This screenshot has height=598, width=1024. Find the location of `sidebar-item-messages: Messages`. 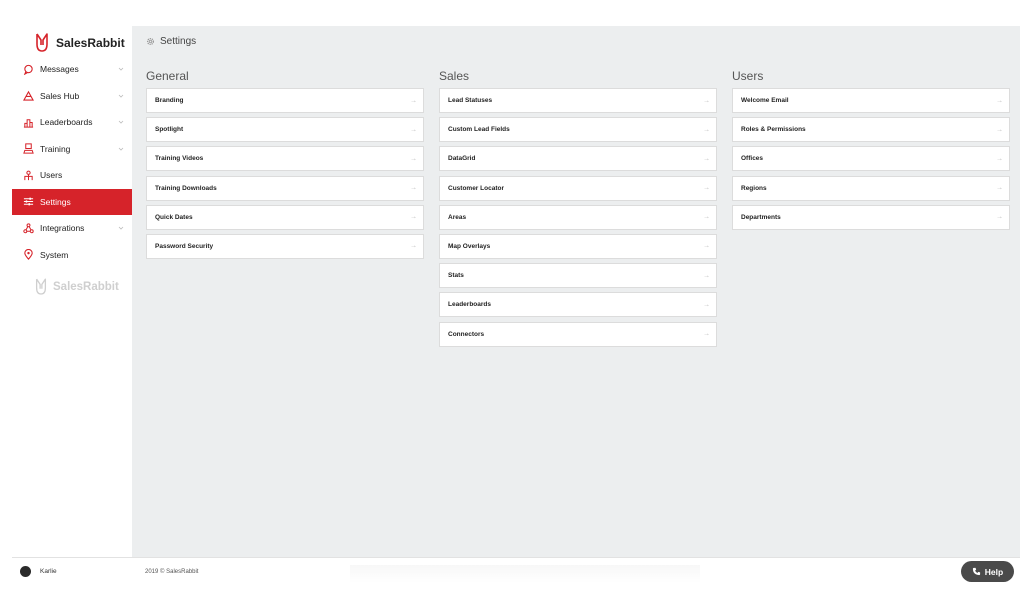

sidebar-item-messages: Messages is located at coordinates (72, 69).